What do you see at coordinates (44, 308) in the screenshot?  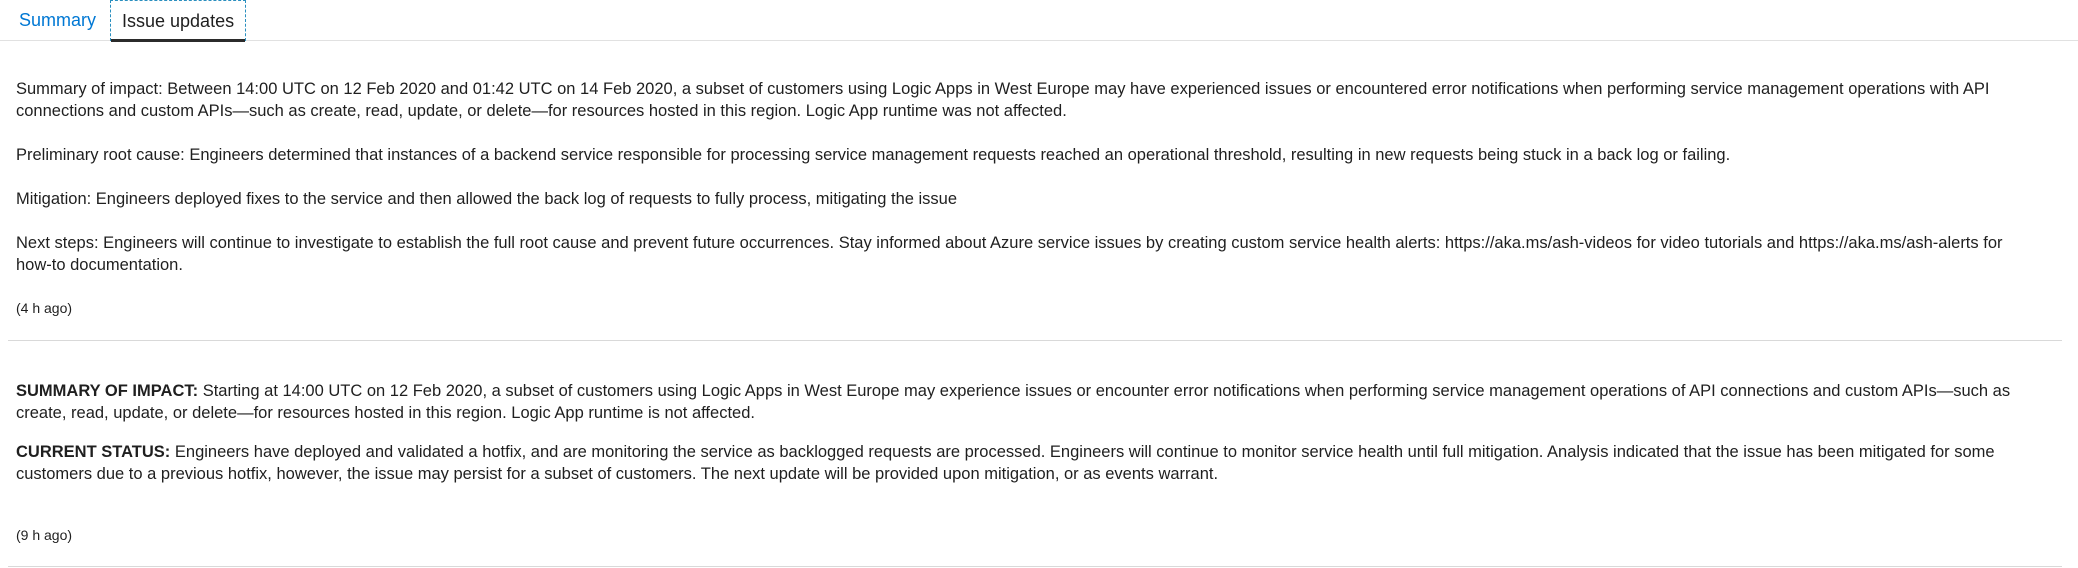 I see `update-1-timestamp: (4 h ago)` at bounding box center [44, 308].